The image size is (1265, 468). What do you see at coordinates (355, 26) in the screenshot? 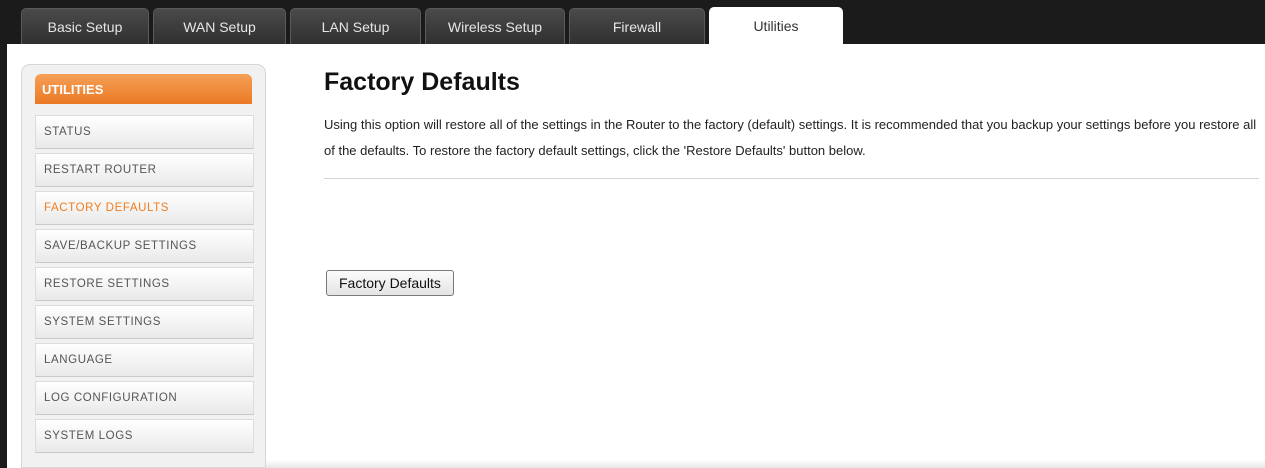
I see `tab-lan-setup: LAN Setup` at bounding box center [355, 26].